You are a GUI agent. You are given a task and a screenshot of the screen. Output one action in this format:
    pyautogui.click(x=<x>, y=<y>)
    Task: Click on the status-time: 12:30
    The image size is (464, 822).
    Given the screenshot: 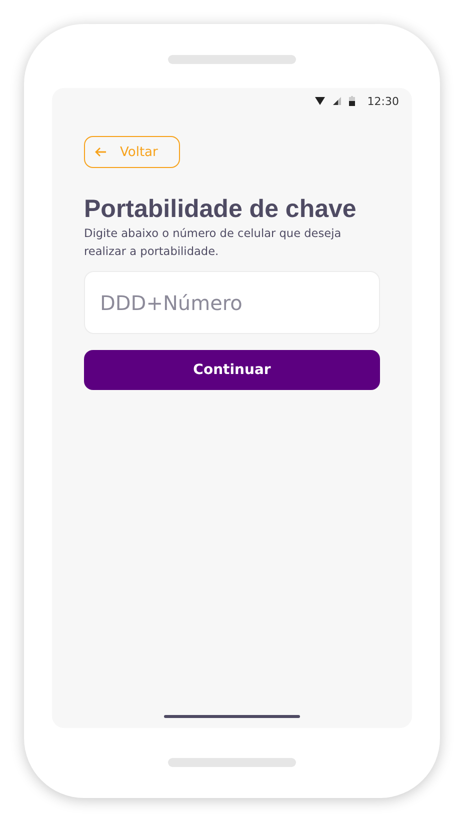 What is the action you would take?
    pyautogui.click(x=383, y=101)
    